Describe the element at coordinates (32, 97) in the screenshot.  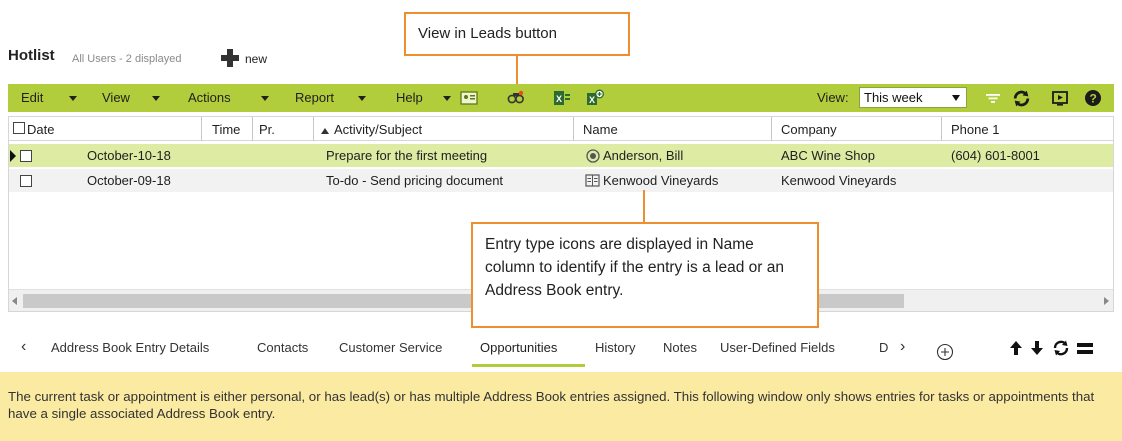
I see `menu-edit: Edit` at that location.